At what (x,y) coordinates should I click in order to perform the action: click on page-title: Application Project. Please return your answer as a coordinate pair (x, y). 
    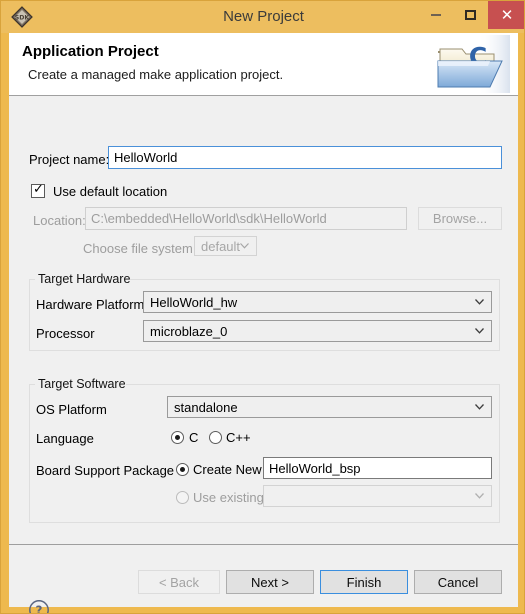
    Looking at the image, I should click on (90, 51).